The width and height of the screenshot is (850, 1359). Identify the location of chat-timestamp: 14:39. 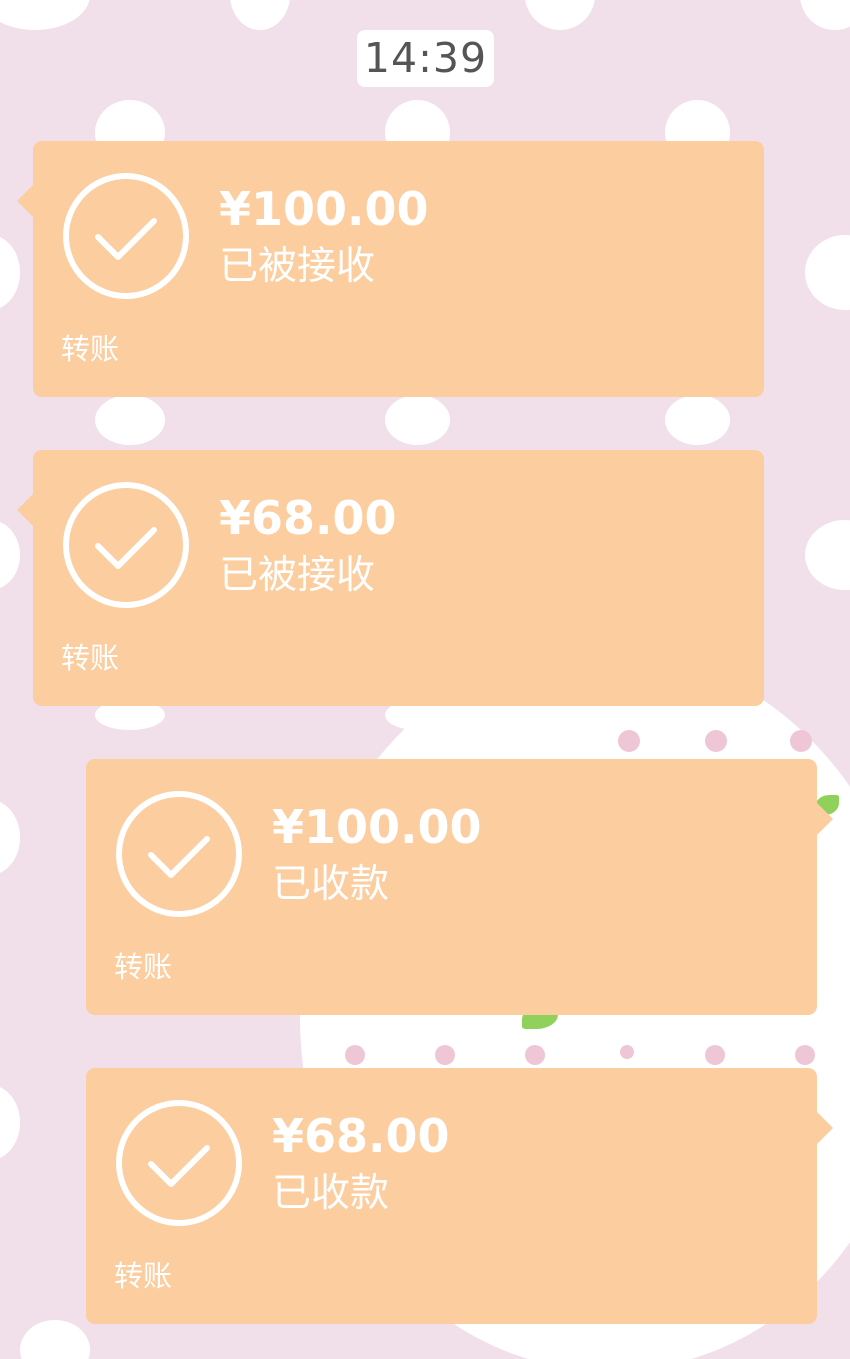
(425, 58).